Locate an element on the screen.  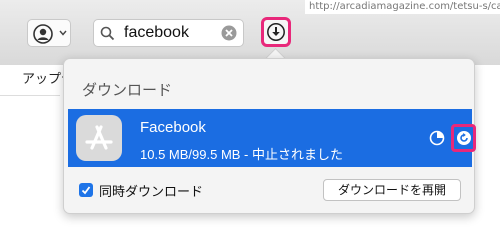
simultaneous-downloads-checkbox is located at coordinates (86, 190).